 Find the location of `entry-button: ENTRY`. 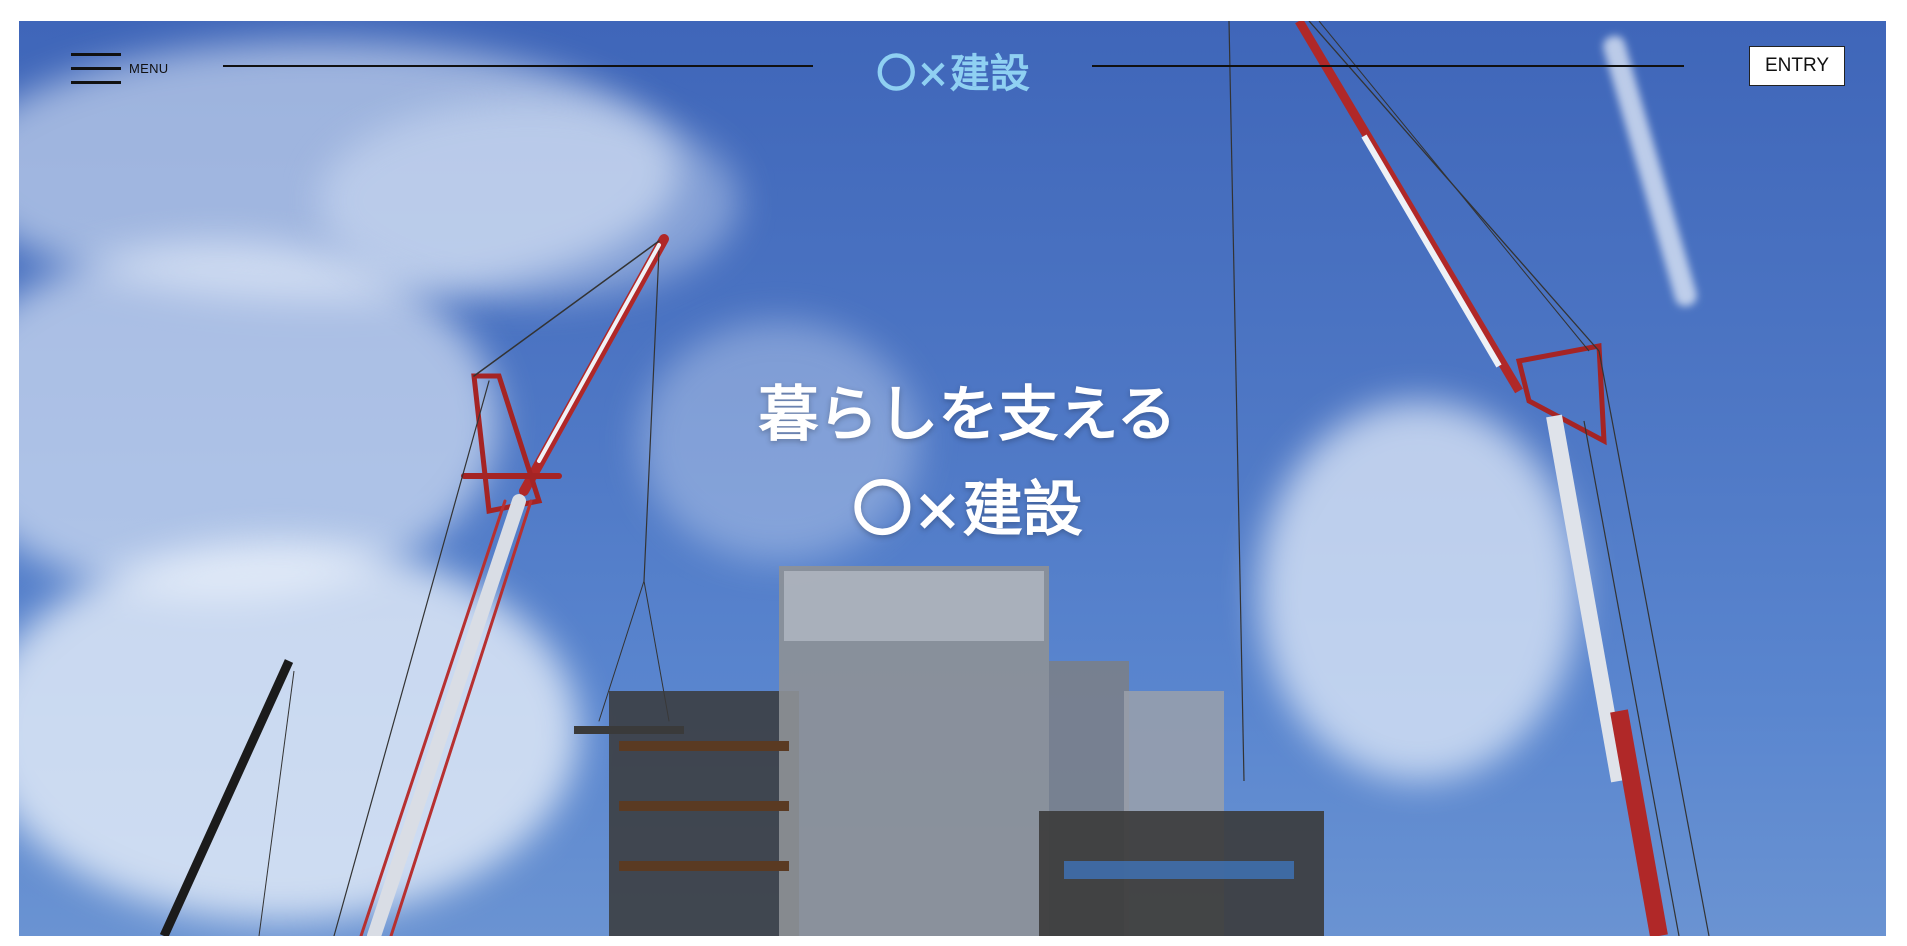

entry-button: ENTRY is located at coordinates (1797, 66).